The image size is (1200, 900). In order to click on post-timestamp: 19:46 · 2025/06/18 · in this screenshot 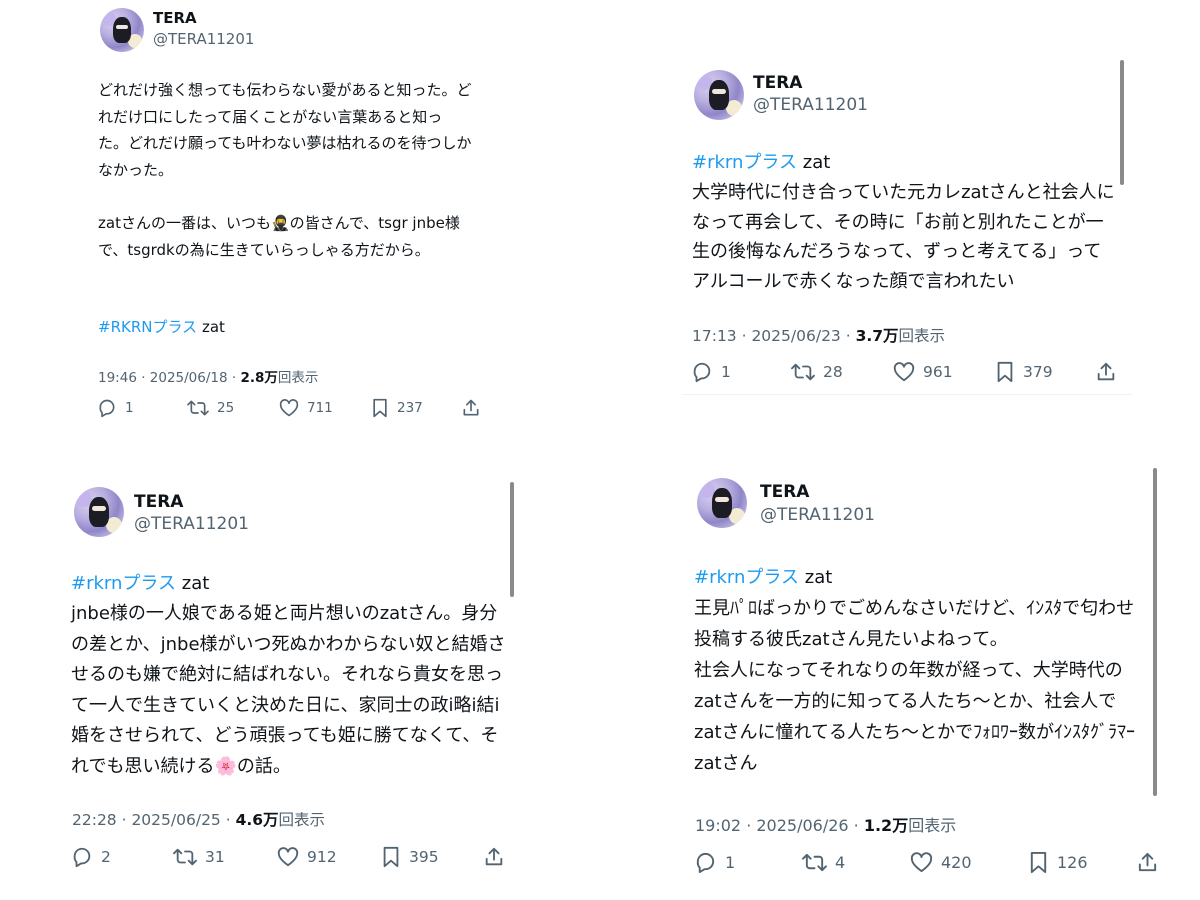, I will do `click(169, 378)`.